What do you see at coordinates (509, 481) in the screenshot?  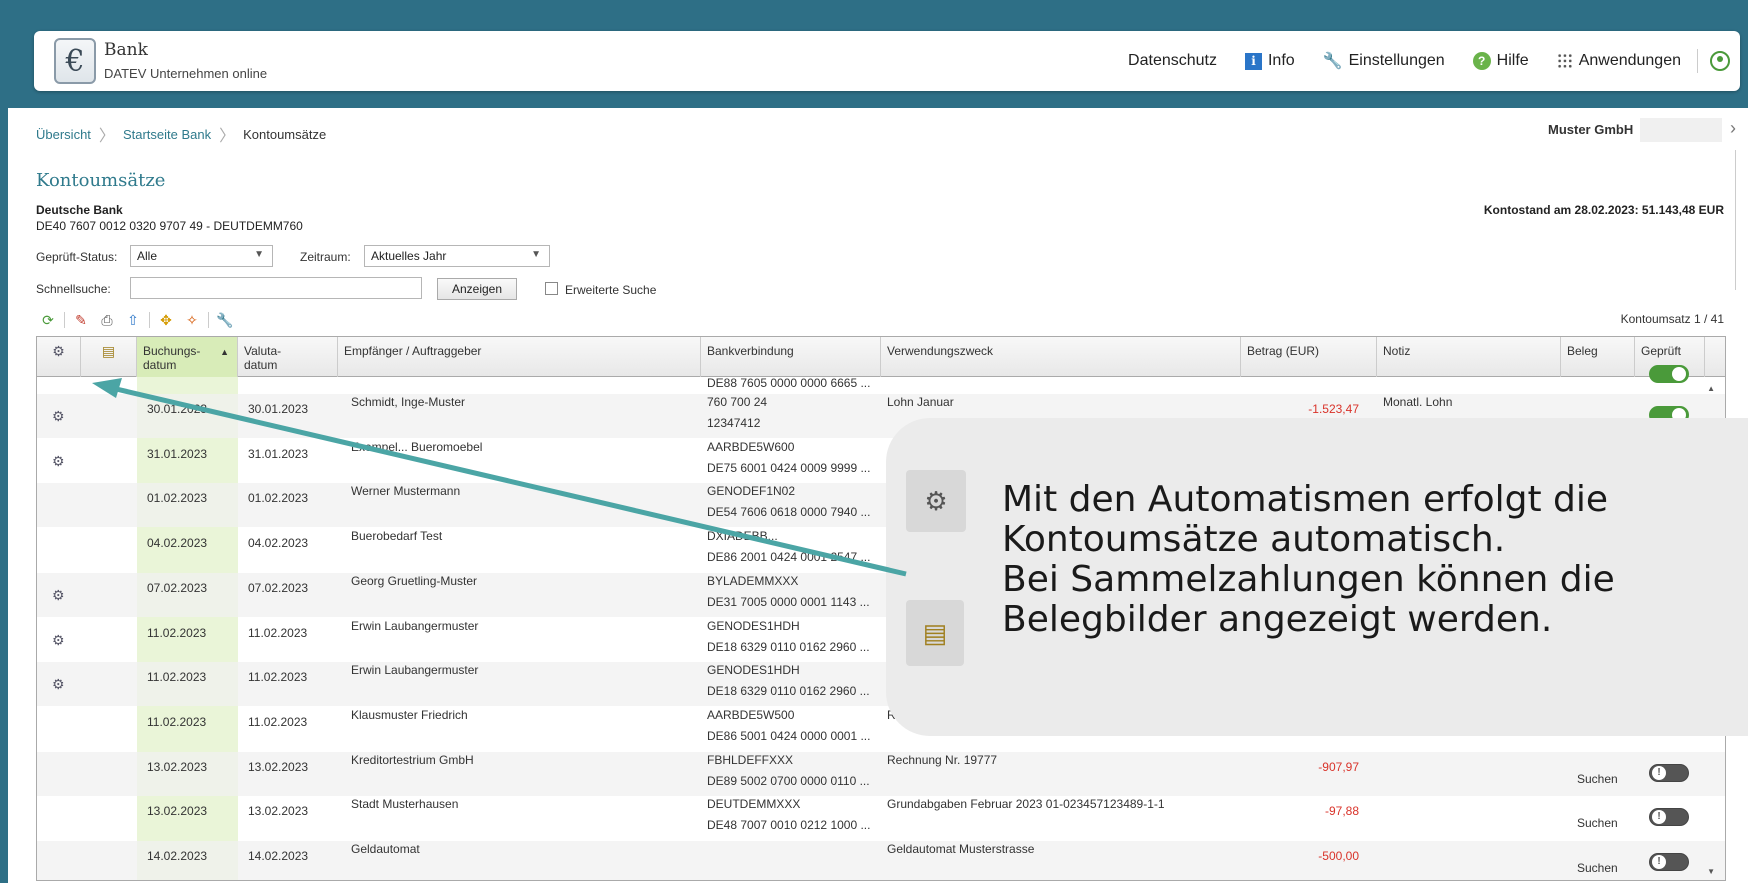 I see `annotation-arrow-line` at bounding box center [509, 481].